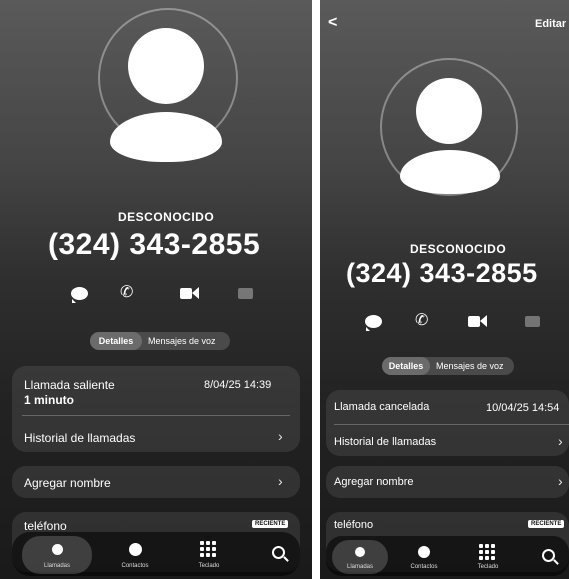 The height and width of the screenshot is (579, 569). What do you see at coordinates (382, 407) in the screenshot?
I see `call-type: Llamada cancelada` at bounding box center [382, 407].